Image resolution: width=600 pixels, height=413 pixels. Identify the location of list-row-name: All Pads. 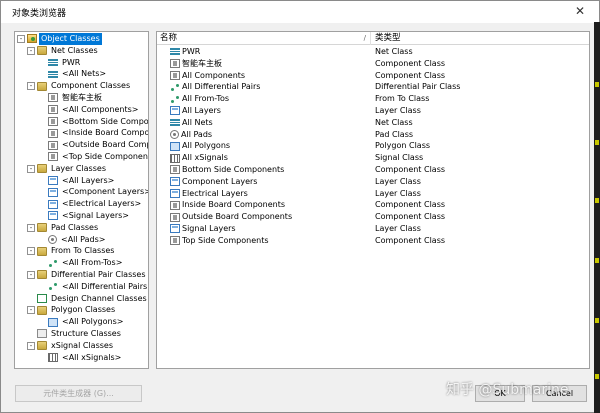
(197, 134).